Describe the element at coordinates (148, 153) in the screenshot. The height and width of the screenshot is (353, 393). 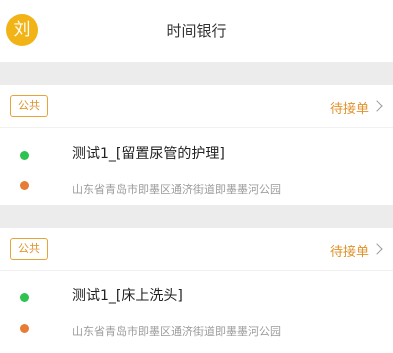
I see `order-title: 测试1_[留置尿管的护理]` at that location.